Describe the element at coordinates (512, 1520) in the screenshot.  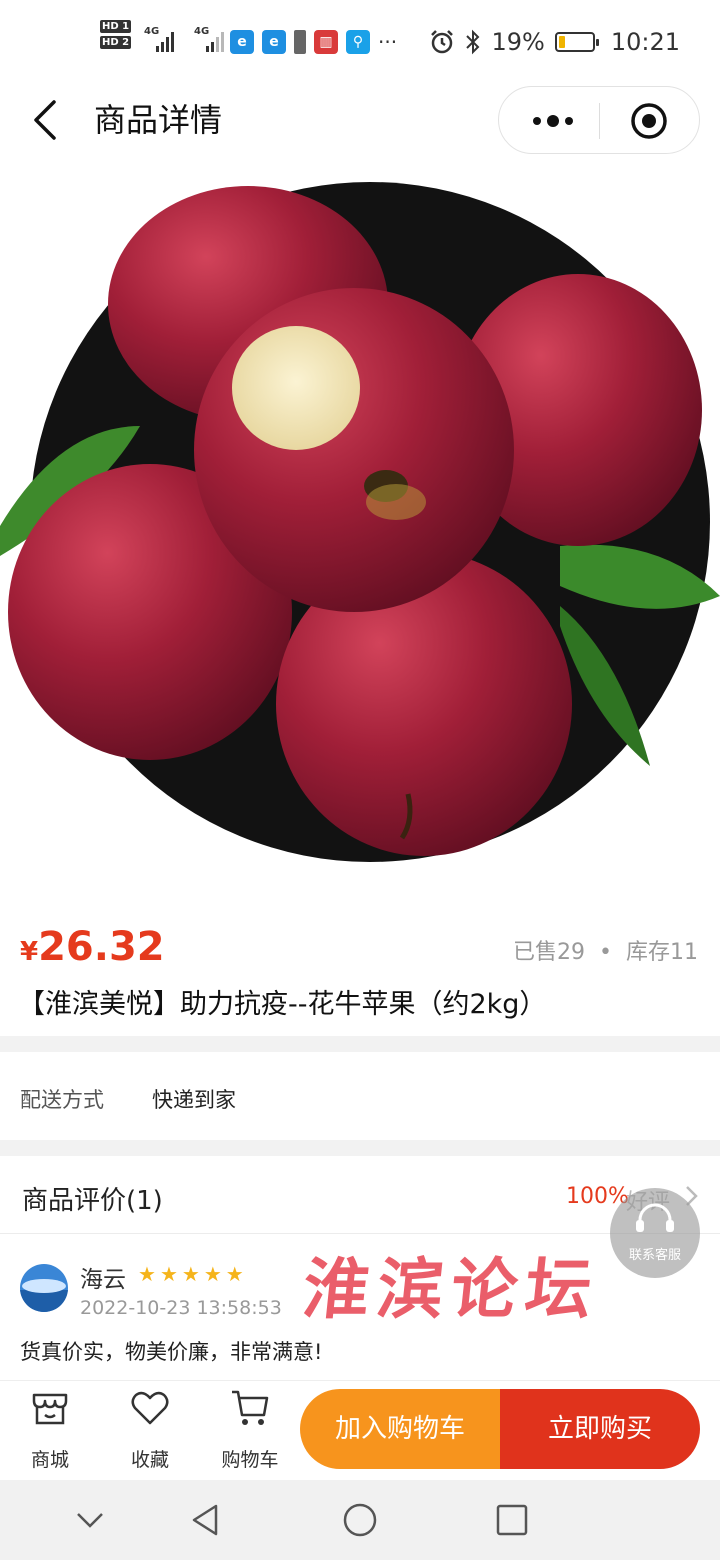
I see `recents-square-icon` at that location.